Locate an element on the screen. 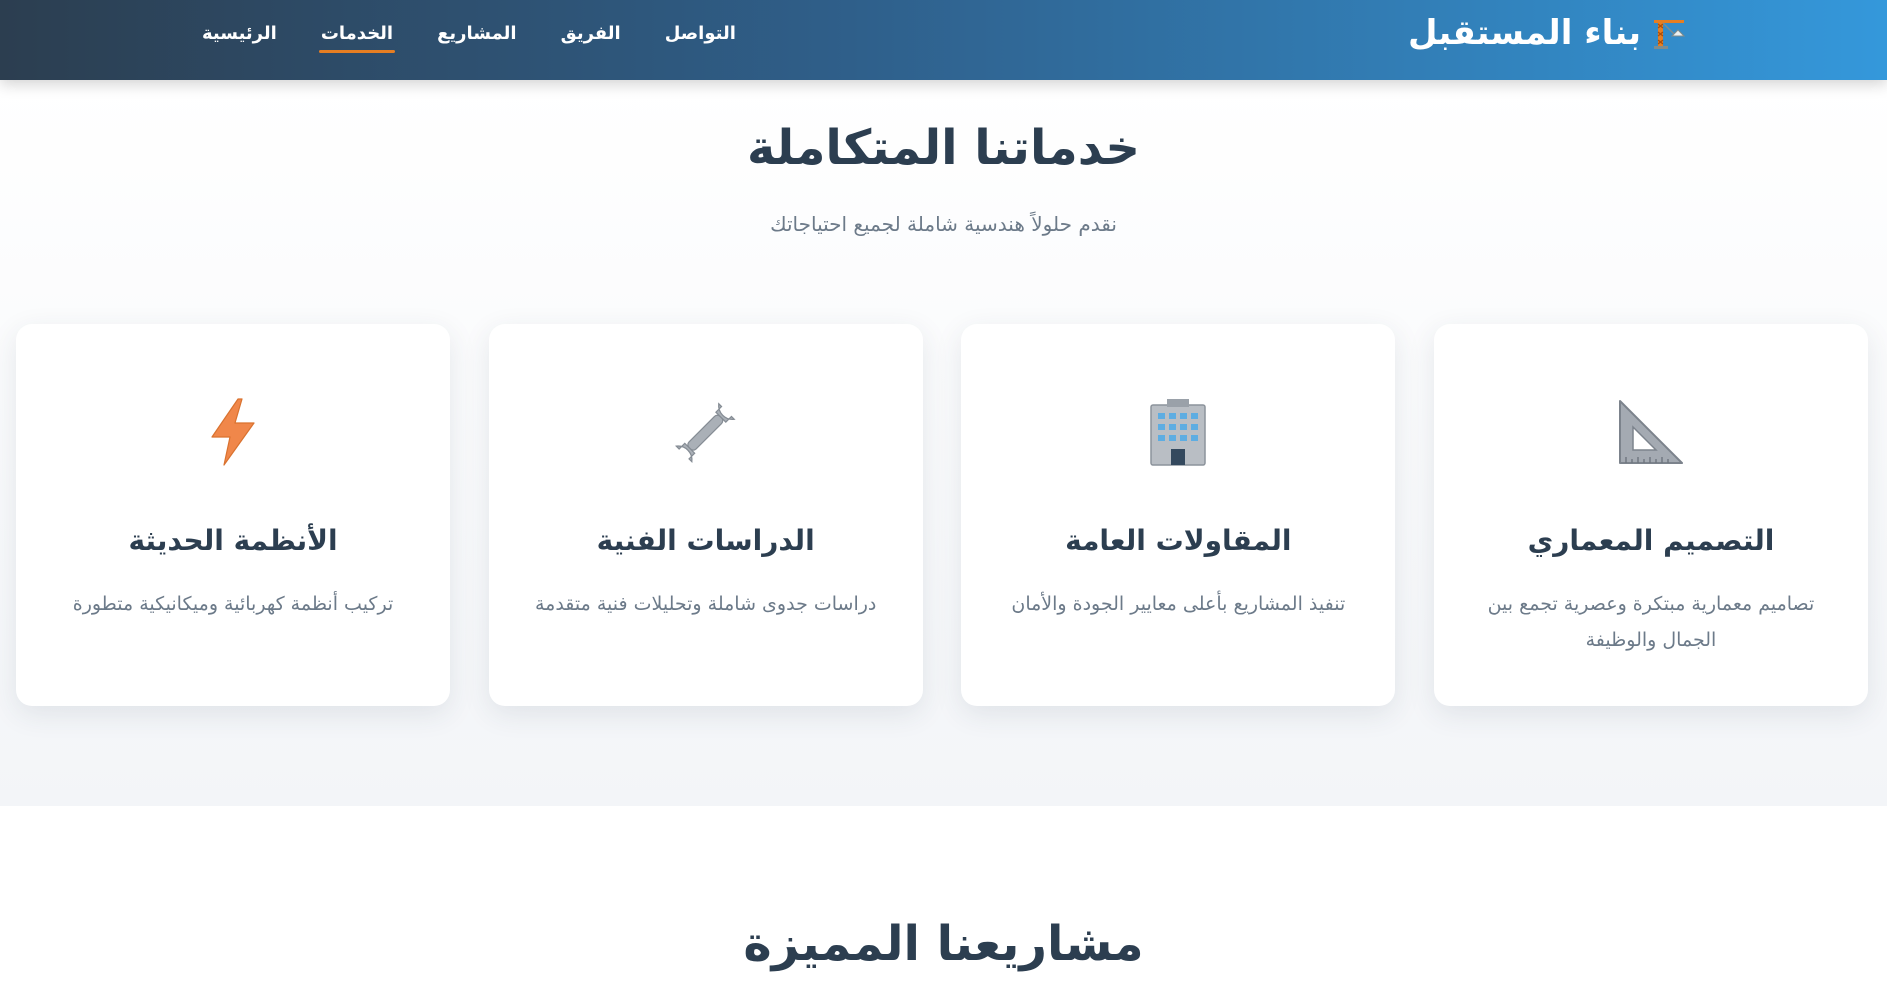 The height and width of the screenshot is (1000, 1887). nav-link-home: الرئيسية is located at coordinates (239, 33).